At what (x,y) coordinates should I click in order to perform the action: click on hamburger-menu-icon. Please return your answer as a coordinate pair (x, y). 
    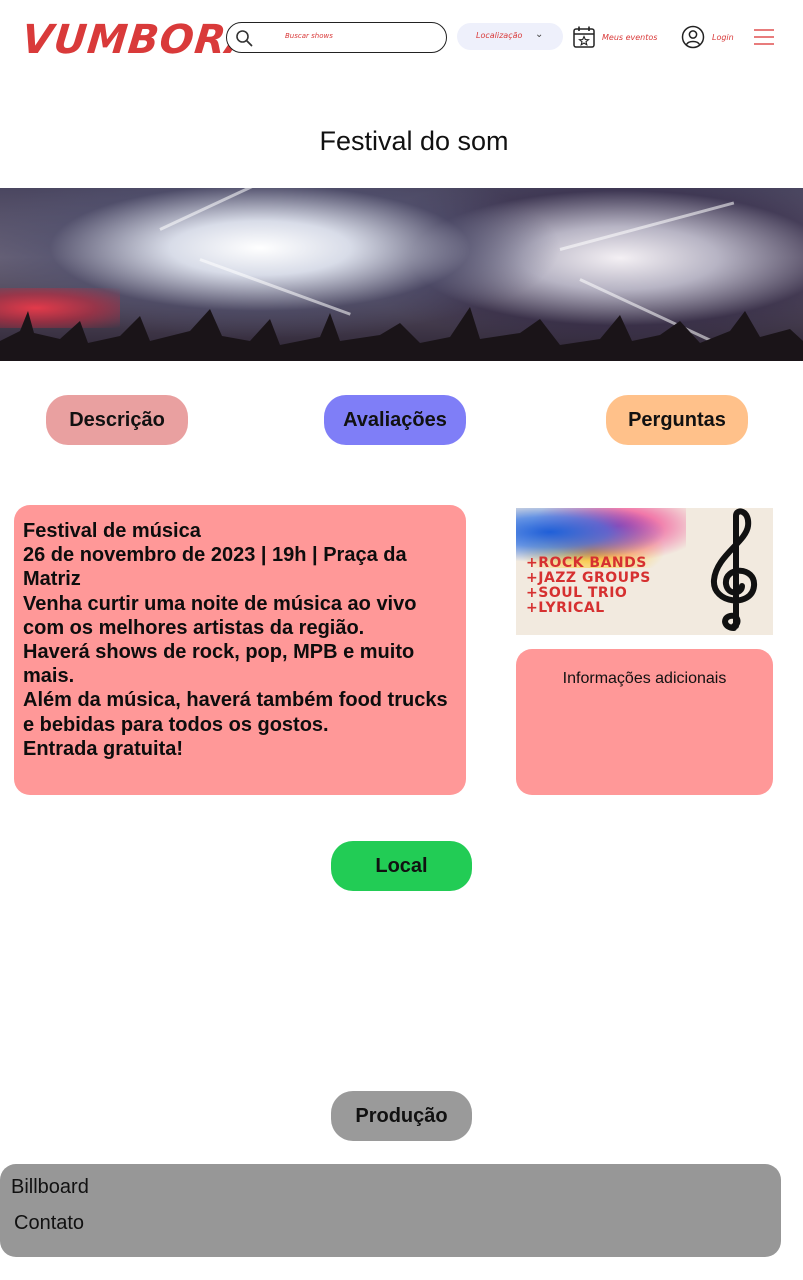
    Looking at the image, I should click on (764, 37).